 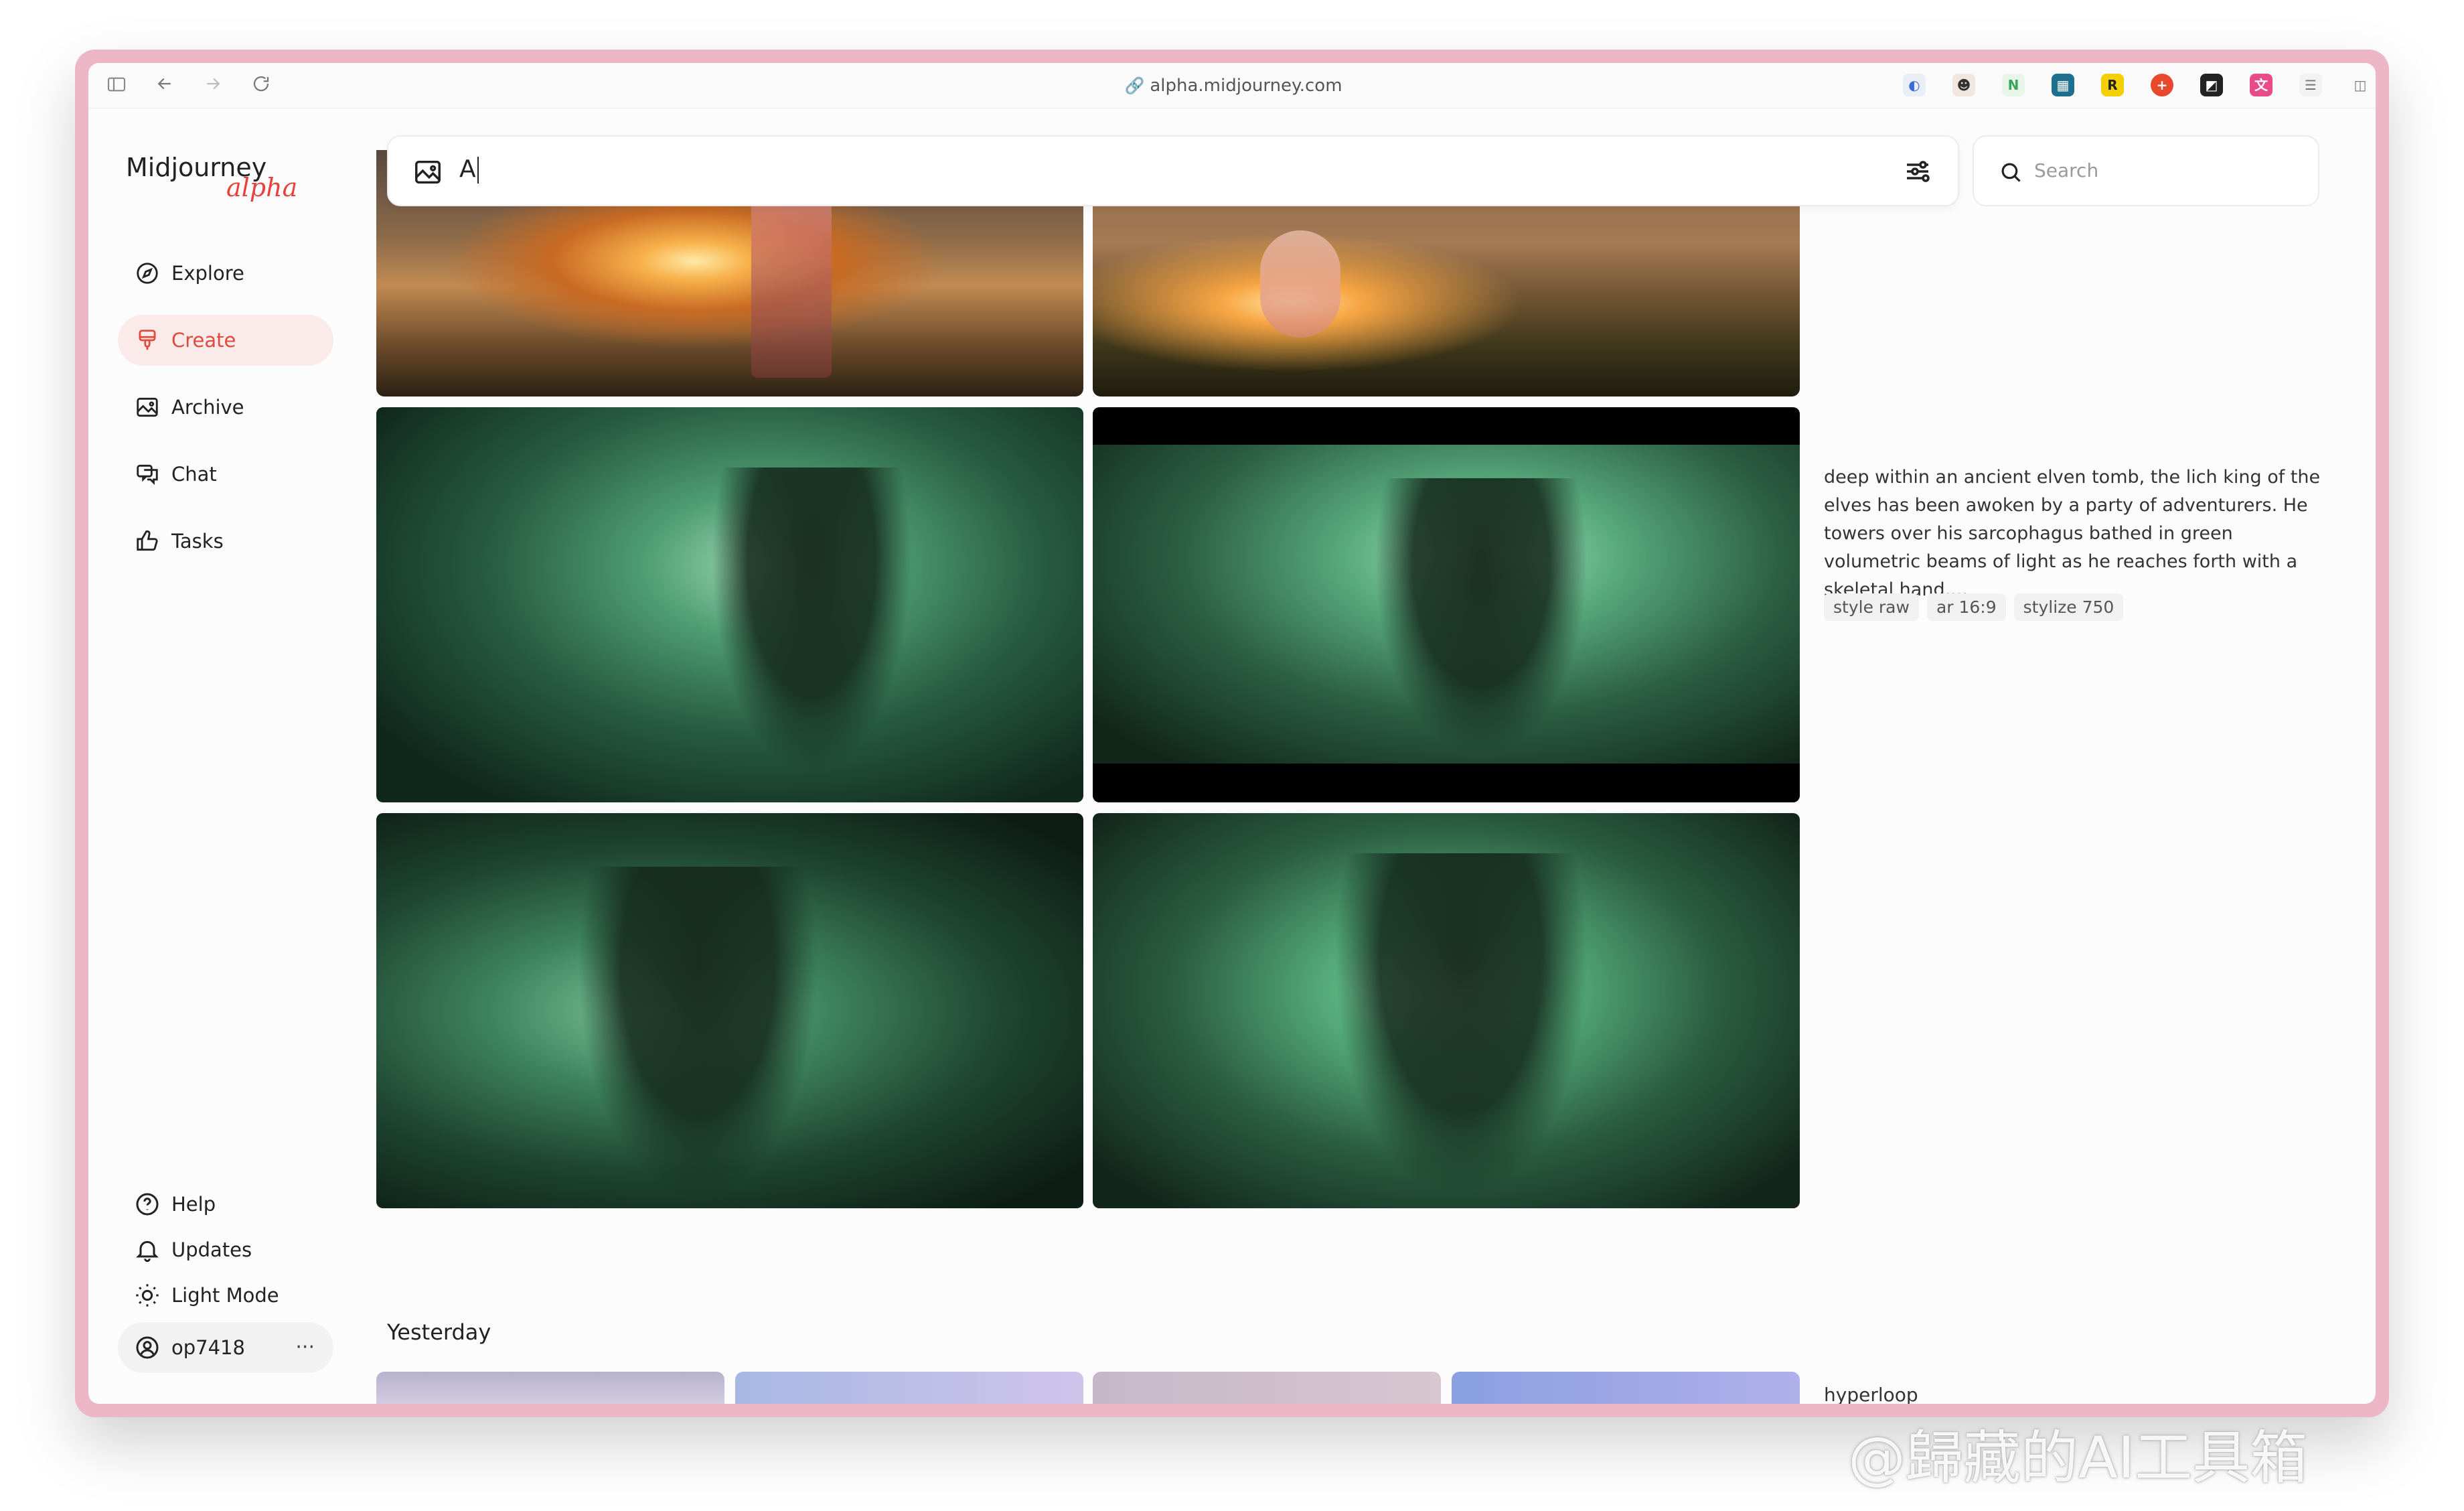 I want to click on prompt-value: A, so click(x=467, y=169).